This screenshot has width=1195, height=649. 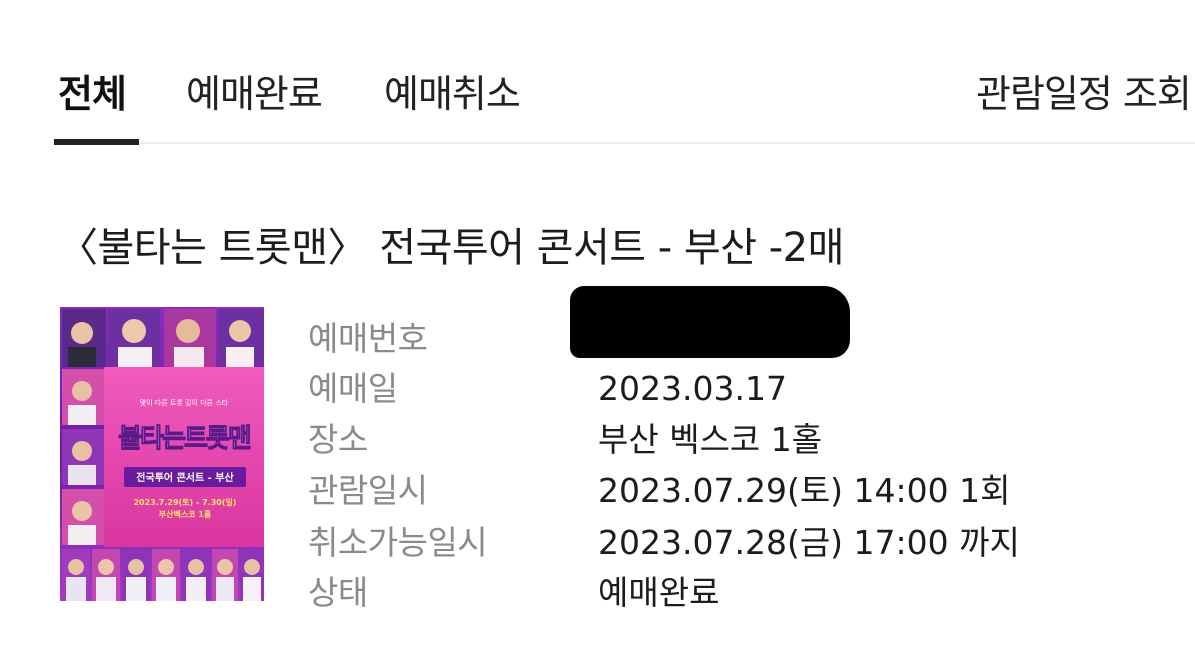 I want to click on status-label: 상태, so click(x=338, y=592).